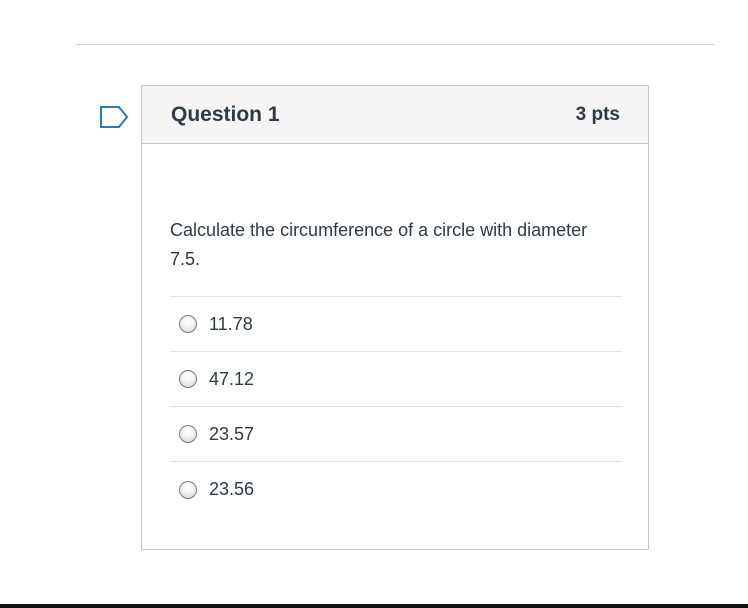  I want to click on bottom-edge, so click(374, 606).